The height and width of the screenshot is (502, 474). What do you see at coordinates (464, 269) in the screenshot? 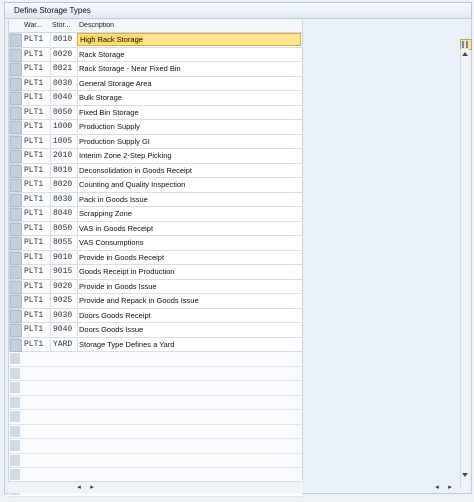
I see `vertical-scrollbar` at bounding box center [464, 269].